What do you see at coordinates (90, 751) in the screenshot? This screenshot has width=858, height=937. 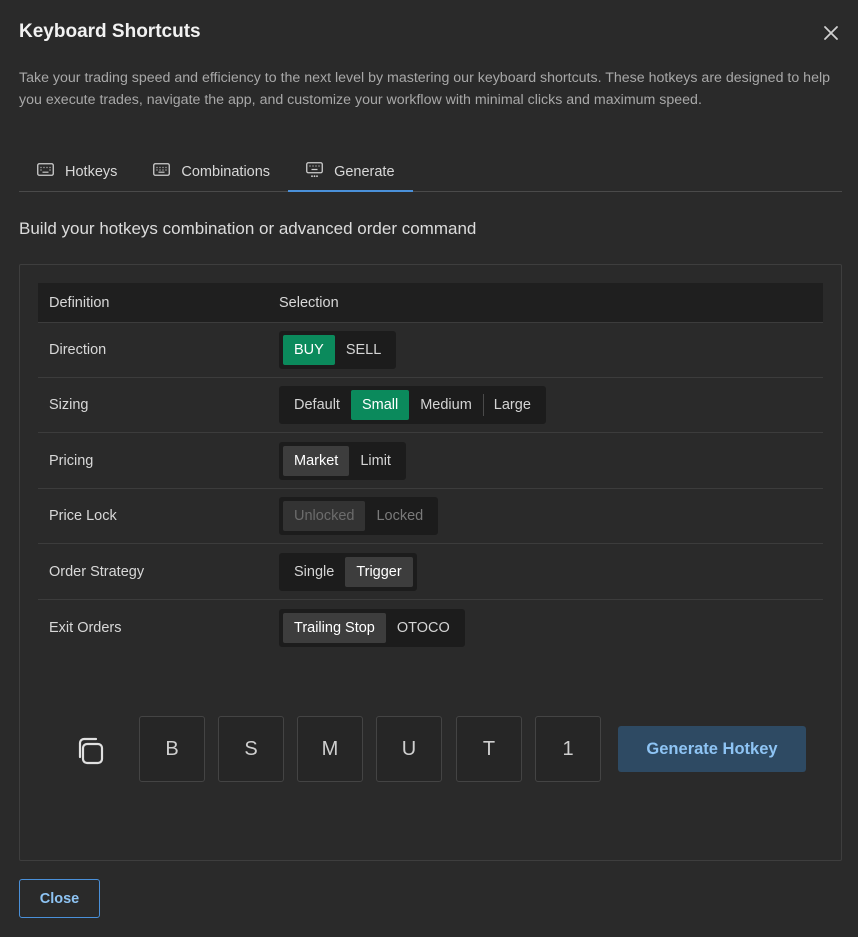 I see `copy-icon` at bounding box center [90, 751].